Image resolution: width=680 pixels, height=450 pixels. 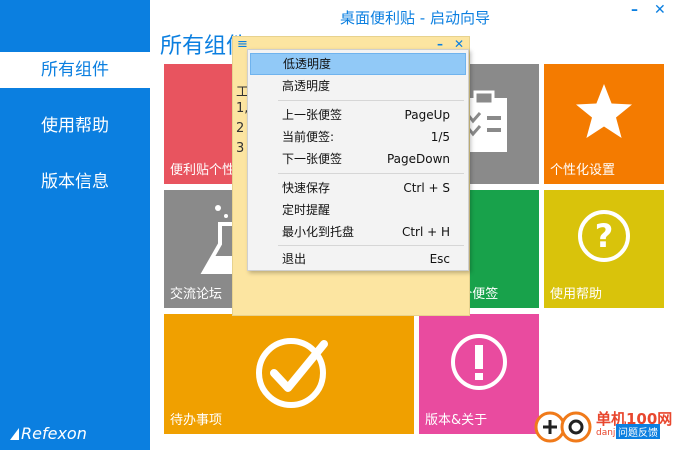 I want to click on sidebar-item-version-info: 版本信息, so click(x=75, y=182).